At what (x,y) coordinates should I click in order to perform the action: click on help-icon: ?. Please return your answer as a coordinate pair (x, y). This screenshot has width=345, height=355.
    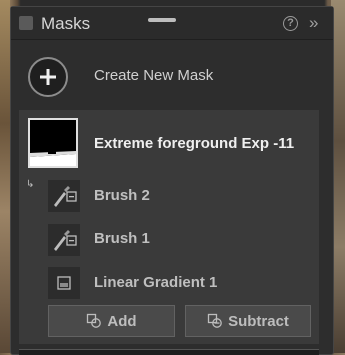
    Looking at the image, I should click on (290, 23).